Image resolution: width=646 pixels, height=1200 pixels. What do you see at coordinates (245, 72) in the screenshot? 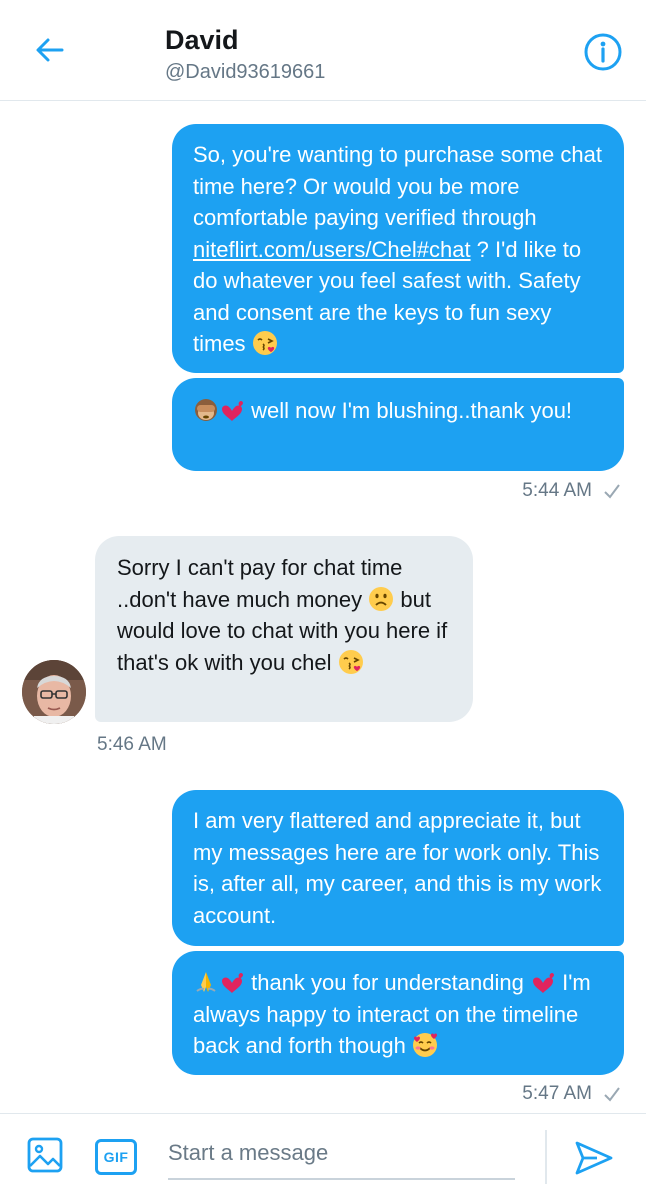
I see `contact-handle: @David93619661` at bounding box center [245, 72].